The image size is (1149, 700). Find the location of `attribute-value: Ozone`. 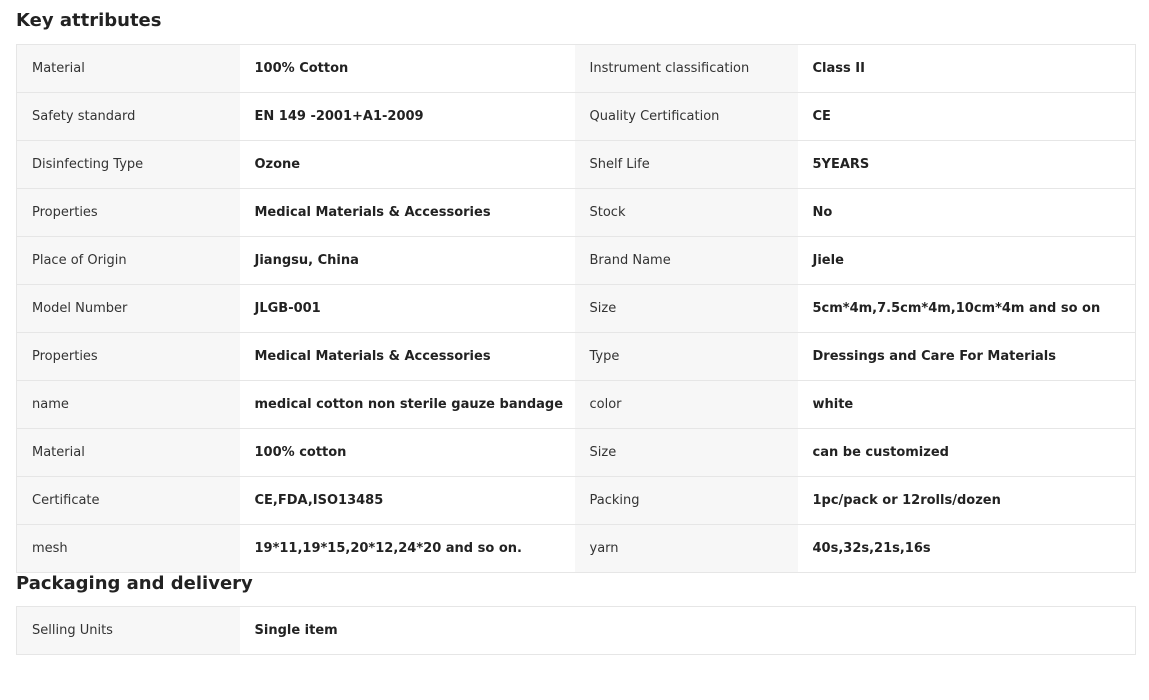

attribute-value: Ozone is located at coordinates (407, 164).